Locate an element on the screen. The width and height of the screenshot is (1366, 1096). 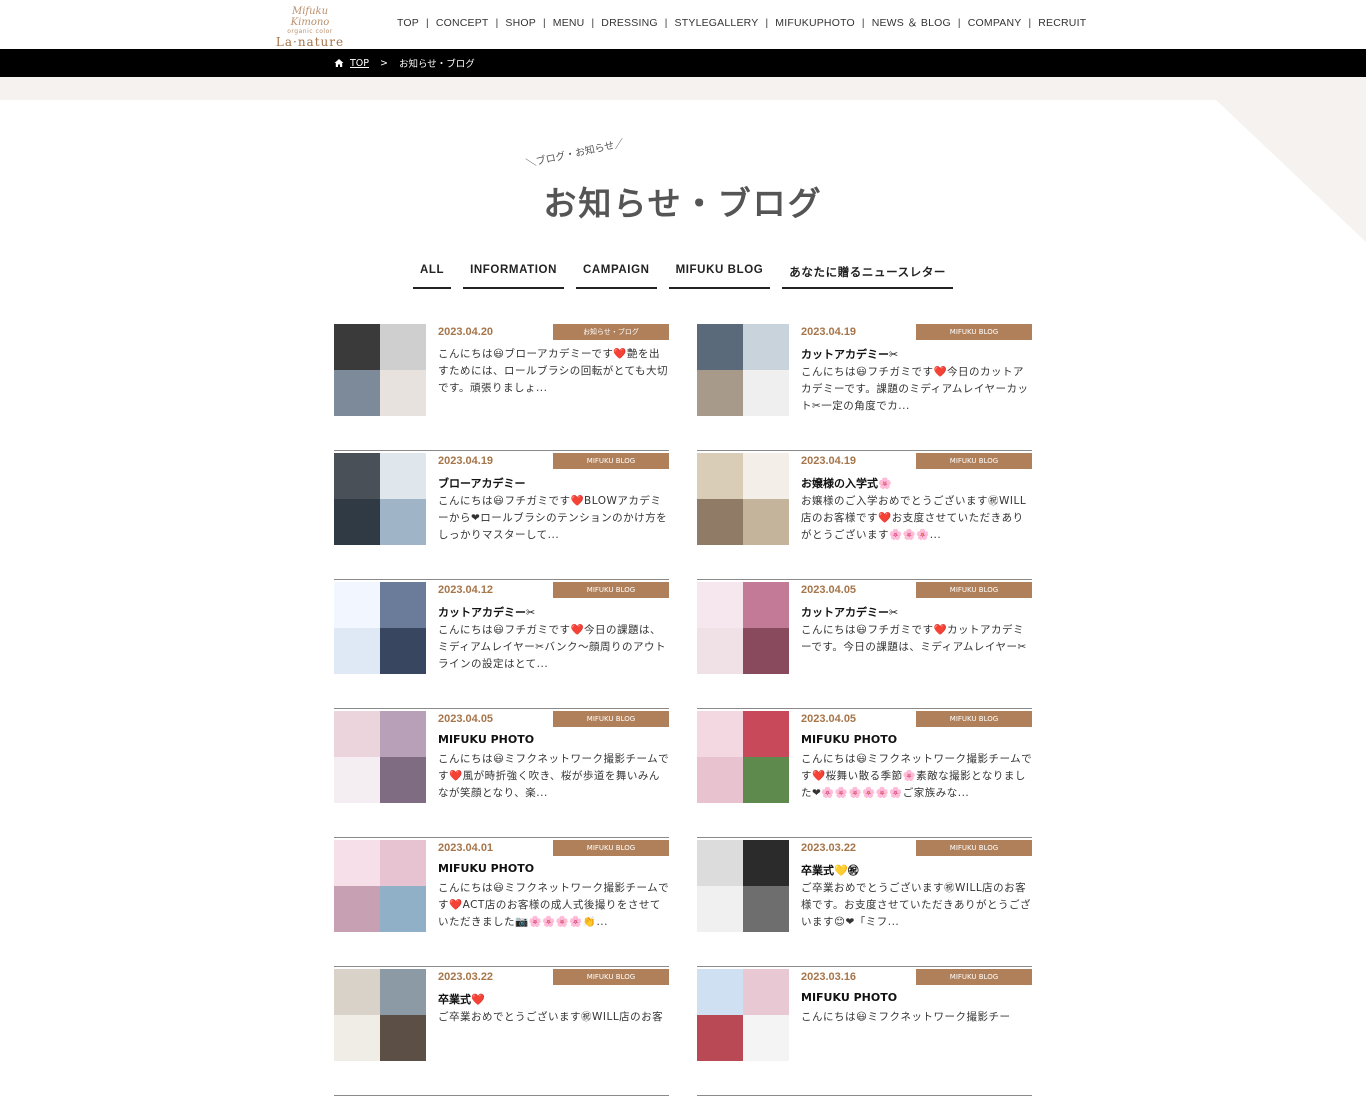
tab-campaign: CAMPAIGN is located at coordinates (616, 275).